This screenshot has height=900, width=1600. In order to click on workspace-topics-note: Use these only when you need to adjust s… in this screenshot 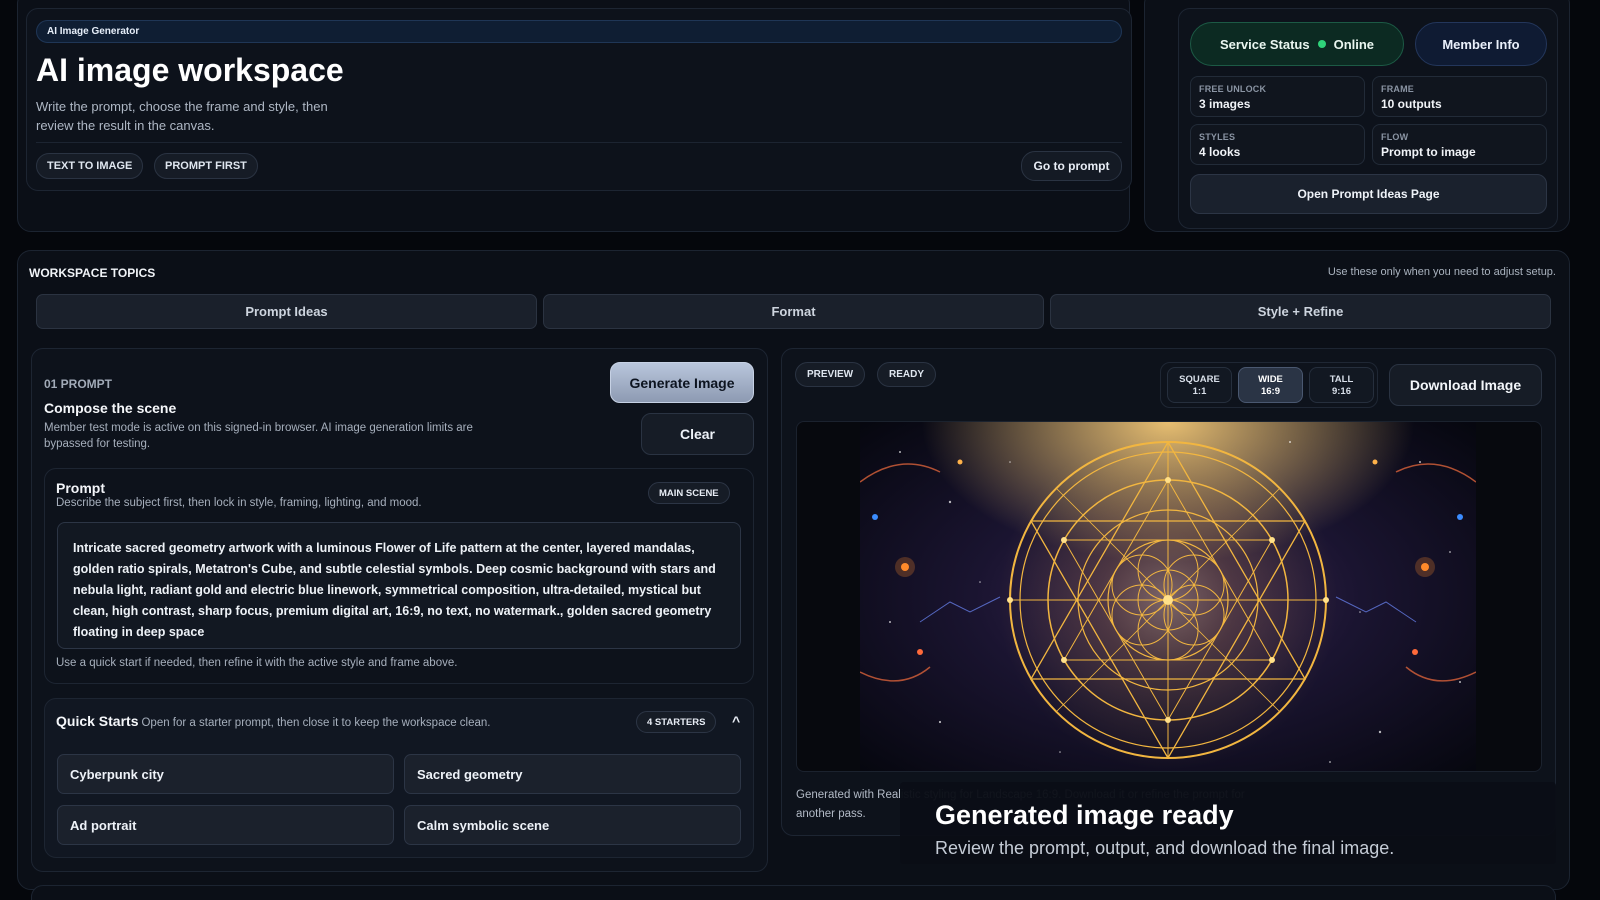, I will do `click(1441, 272)`.